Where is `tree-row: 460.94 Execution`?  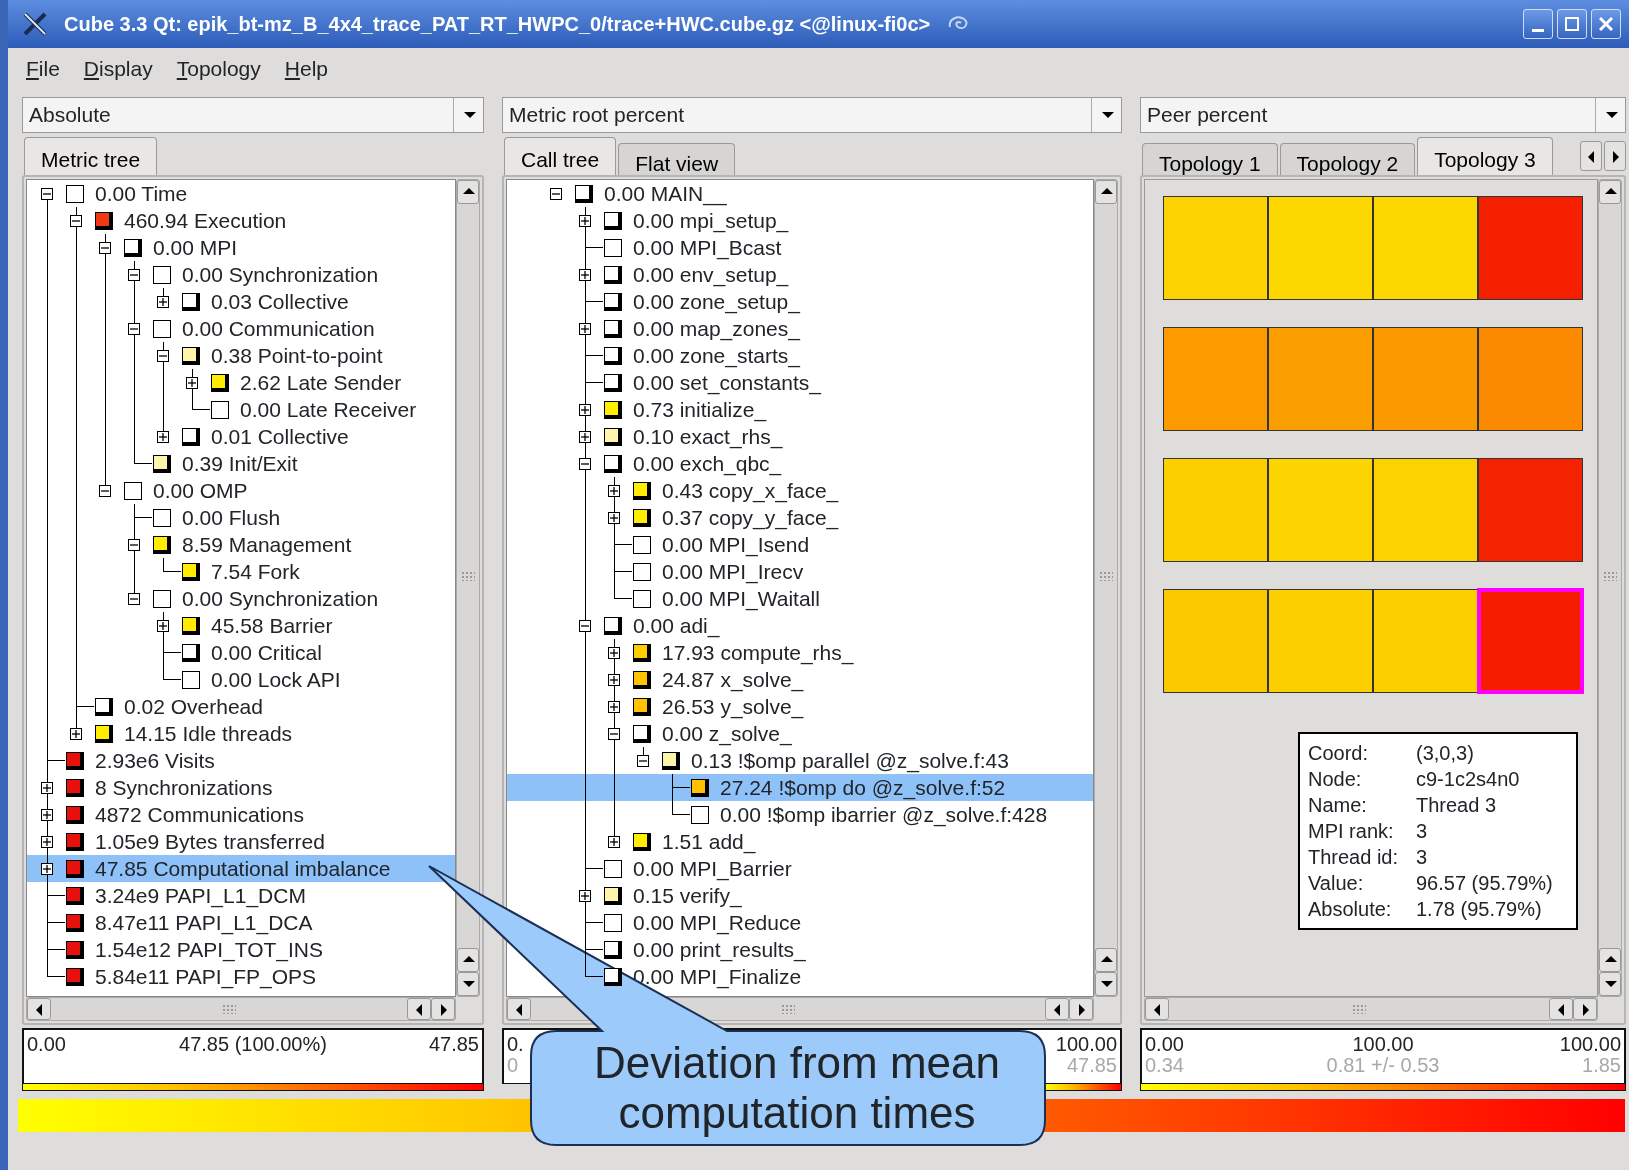
tree-row: 460.94 Execution is located at coordinates (178, 220).